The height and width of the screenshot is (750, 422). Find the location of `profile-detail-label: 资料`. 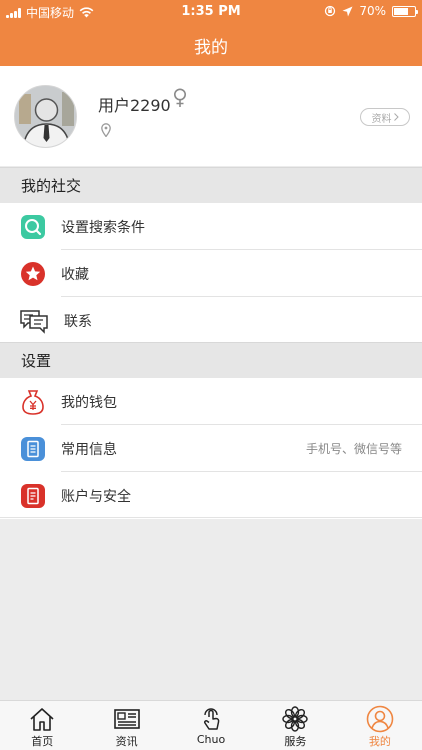

profile-detail-label: 资料 is located at coordinates (381, 119).